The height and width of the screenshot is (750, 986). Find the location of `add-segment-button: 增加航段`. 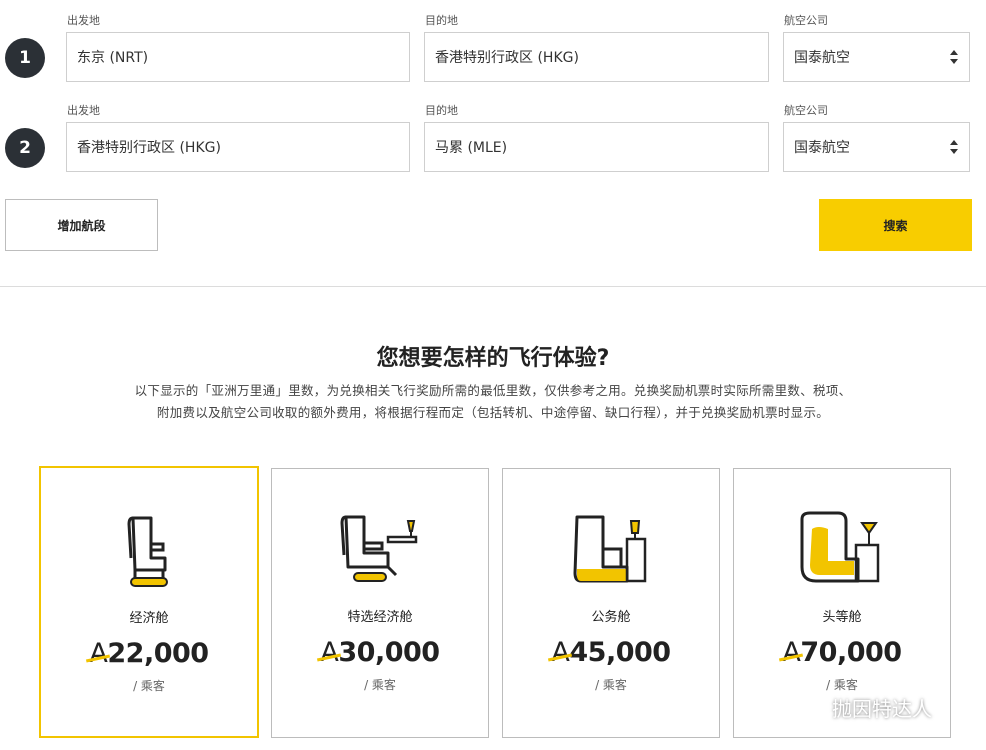

add-segment-button: 增加航段 is located at coordinates (81, 225).